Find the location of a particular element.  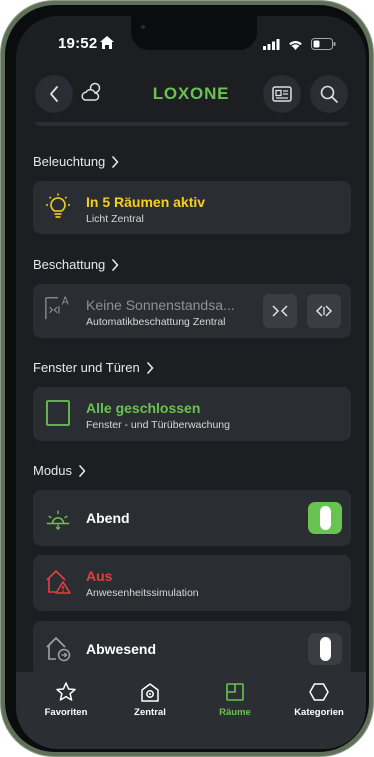

section-header-windows: Fenster und Türen is located at coordinates (93, 367).